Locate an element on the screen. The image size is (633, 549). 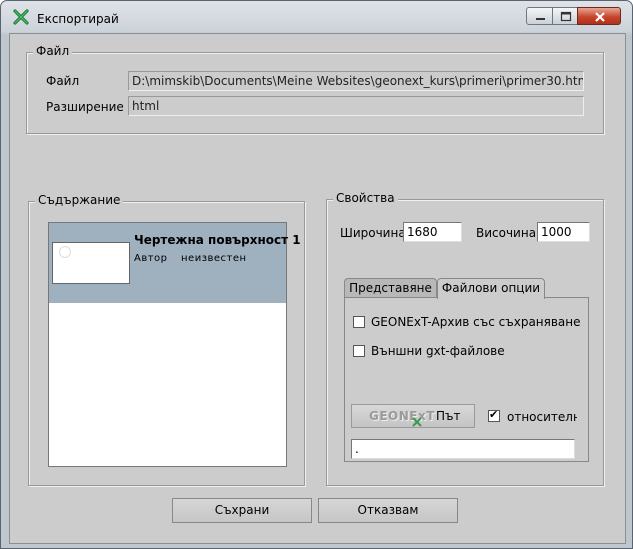
circle-icon is located at coordinates (65, 252).